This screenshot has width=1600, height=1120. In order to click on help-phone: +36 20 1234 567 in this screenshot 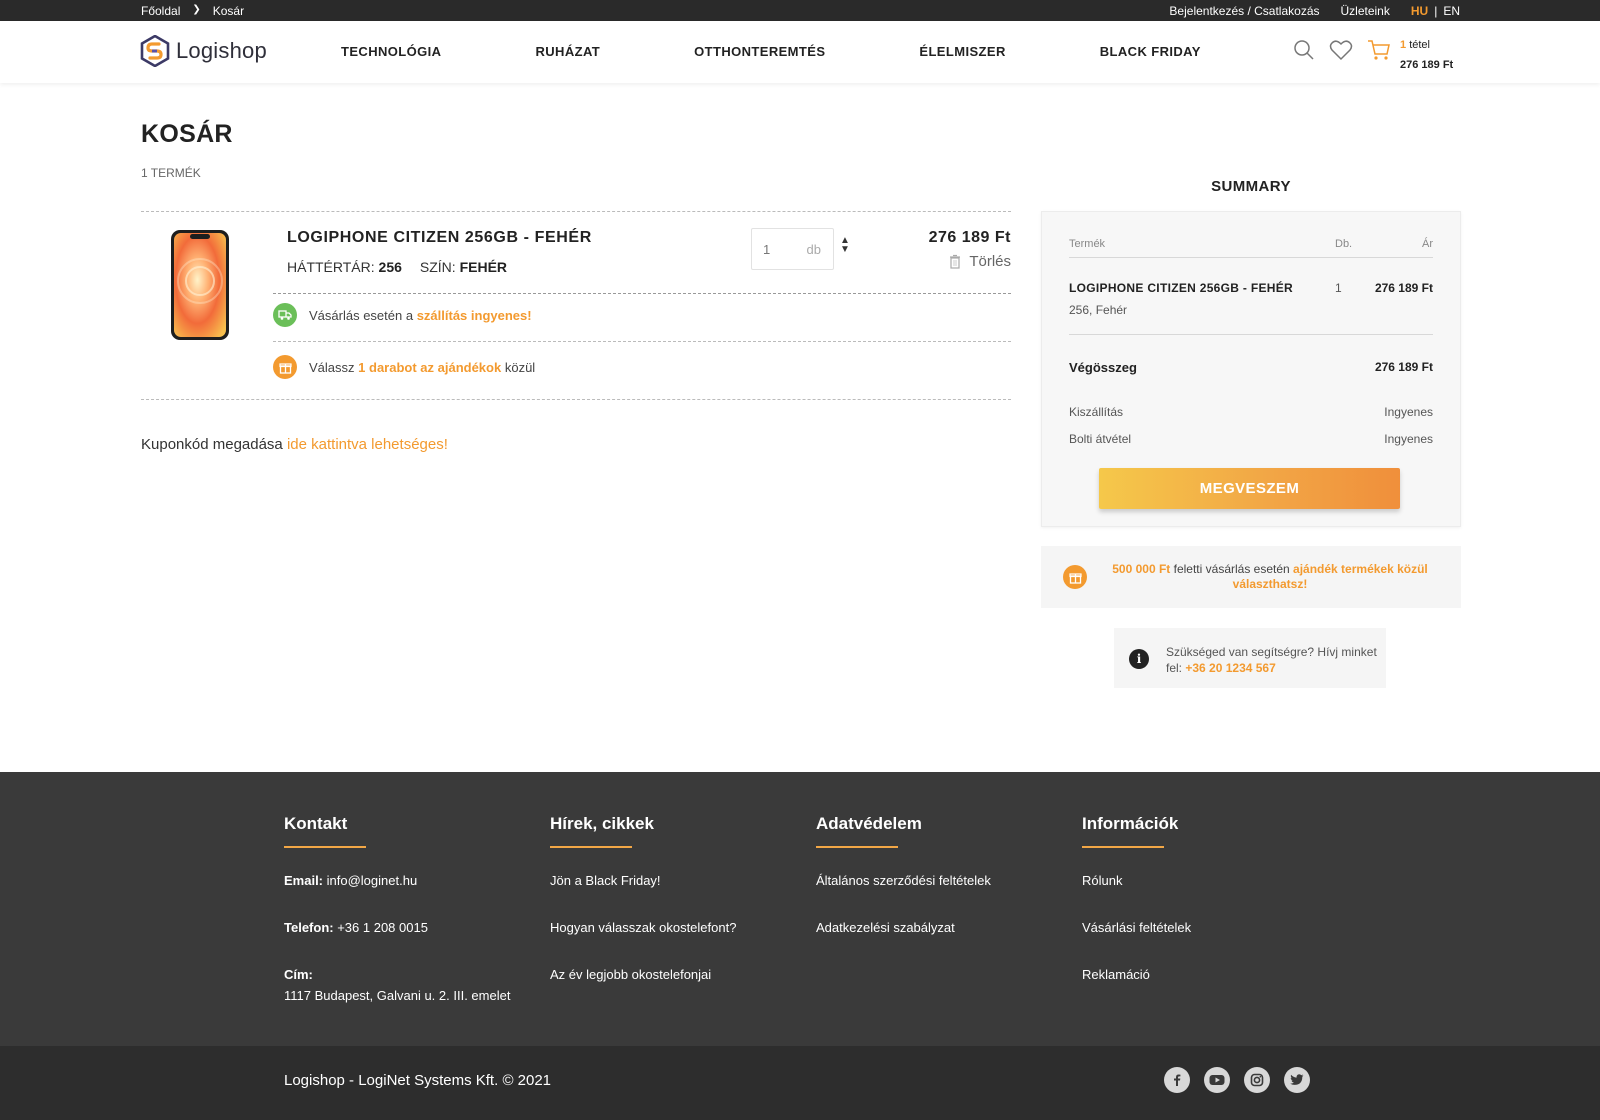, I will do `click(1230, 668)`.